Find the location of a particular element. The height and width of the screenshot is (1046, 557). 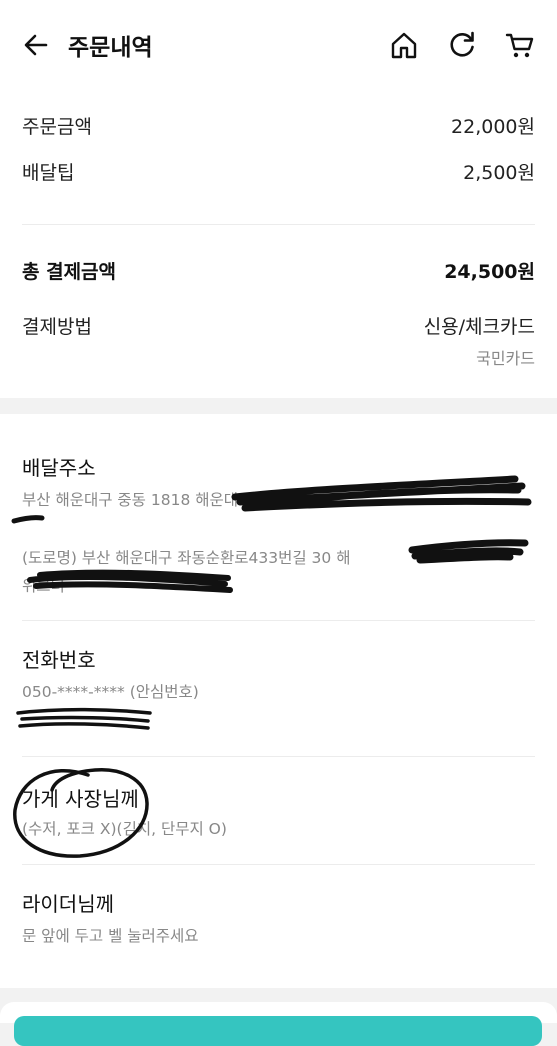

address-line-3: 위브더 is located at coordinates (43, 586).